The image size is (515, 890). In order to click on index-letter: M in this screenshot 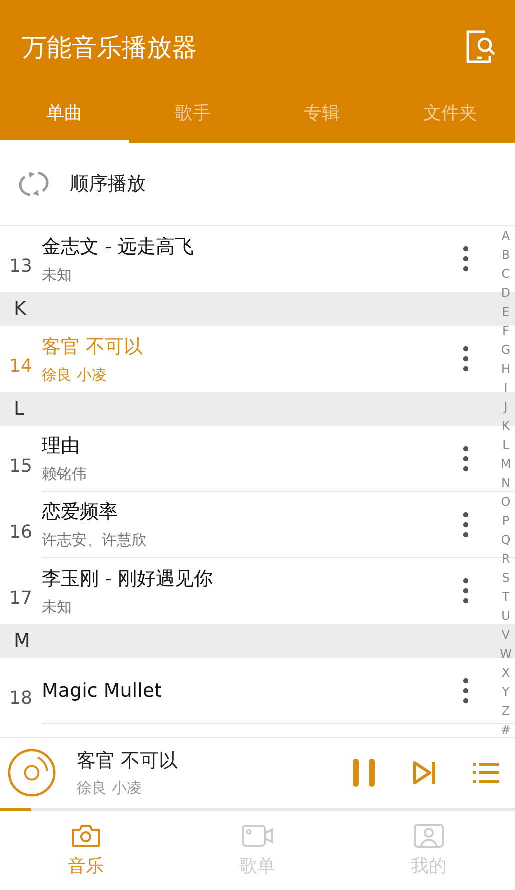, I will do `click(506, 464)`.